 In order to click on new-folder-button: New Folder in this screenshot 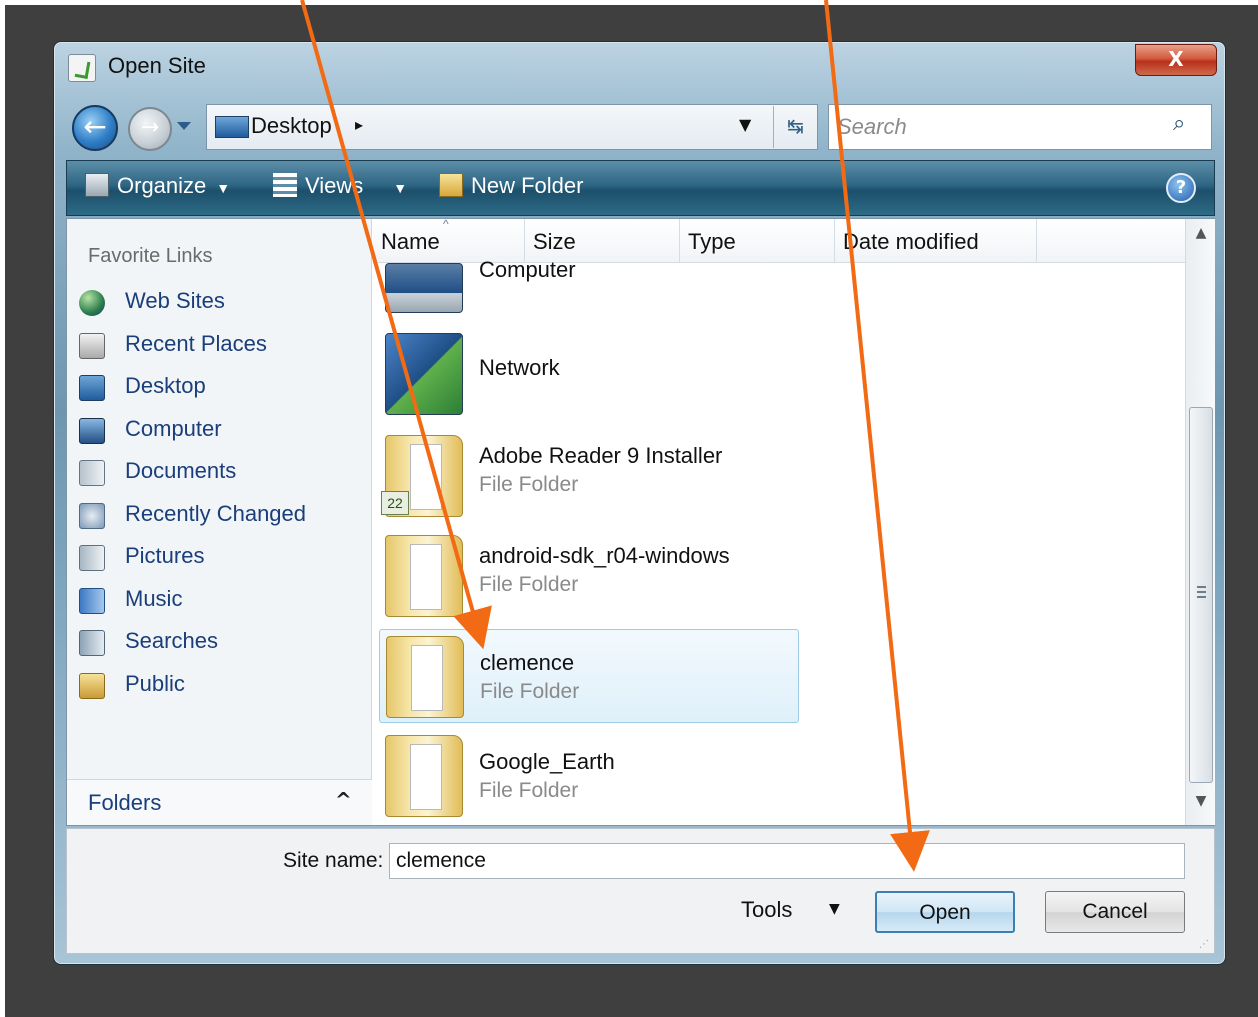, I will do `click(511, 186)`.